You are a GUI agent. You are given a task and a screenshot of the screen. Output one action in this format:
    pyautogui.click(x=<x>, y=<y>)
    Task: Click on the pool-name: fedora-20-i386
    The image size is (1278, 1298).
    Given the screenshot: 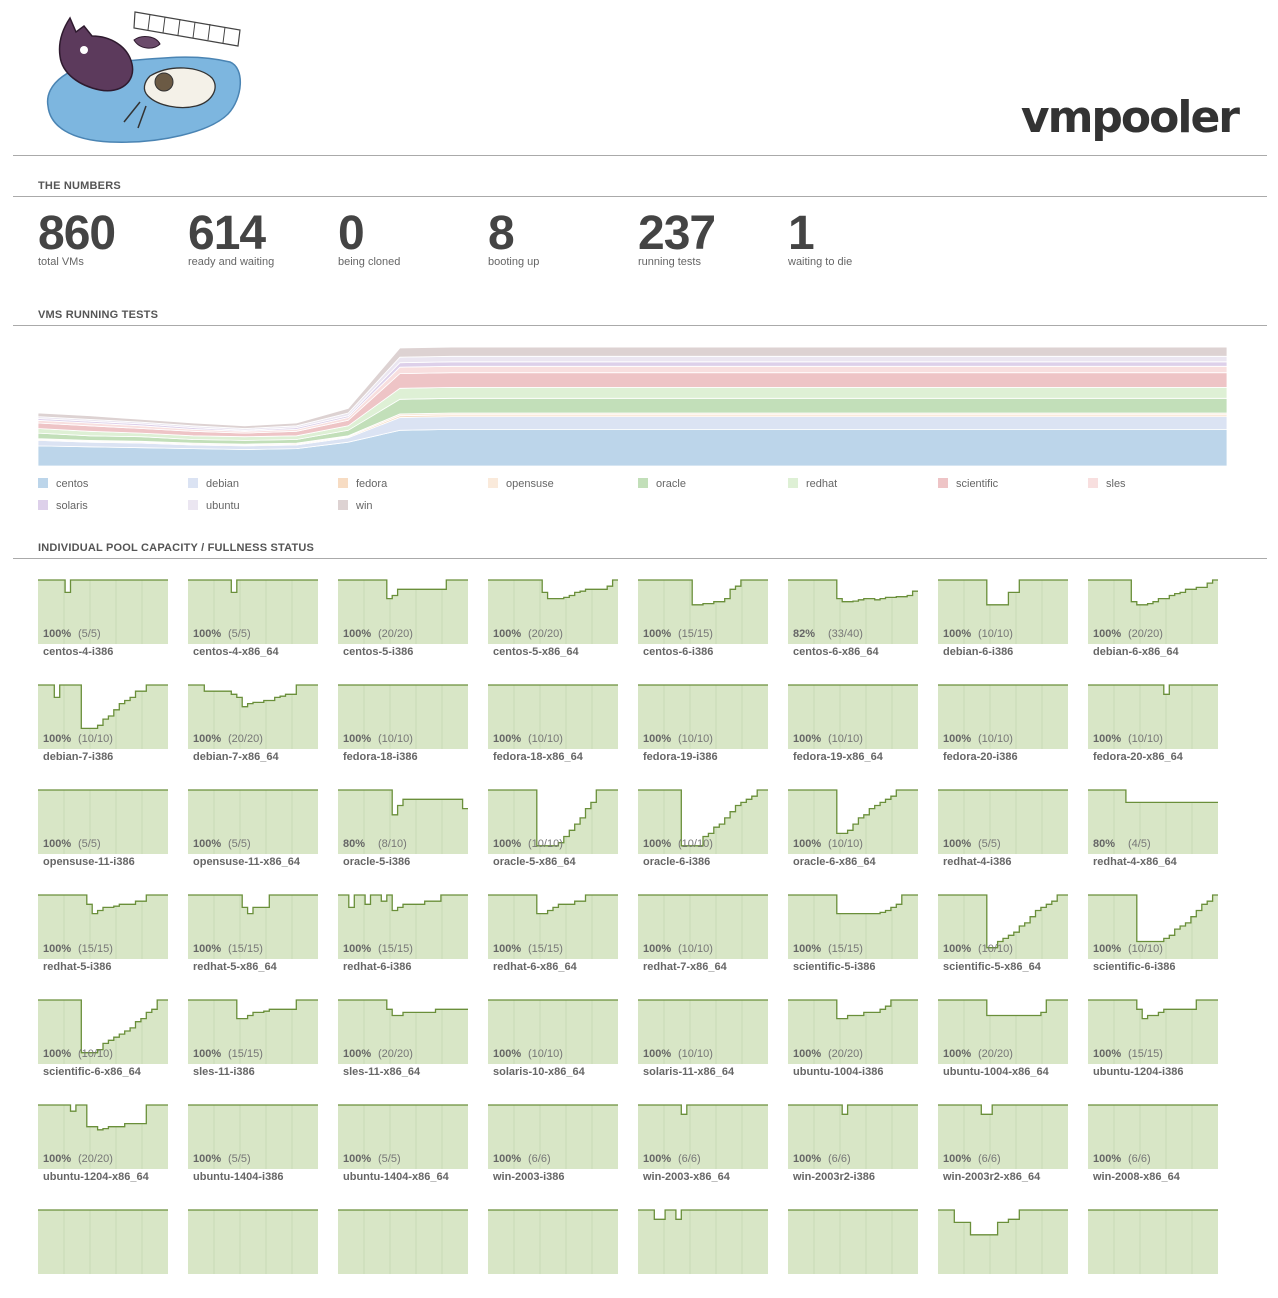 What is the action you would take?
    pyautogui.click(x=980, y=757)
    